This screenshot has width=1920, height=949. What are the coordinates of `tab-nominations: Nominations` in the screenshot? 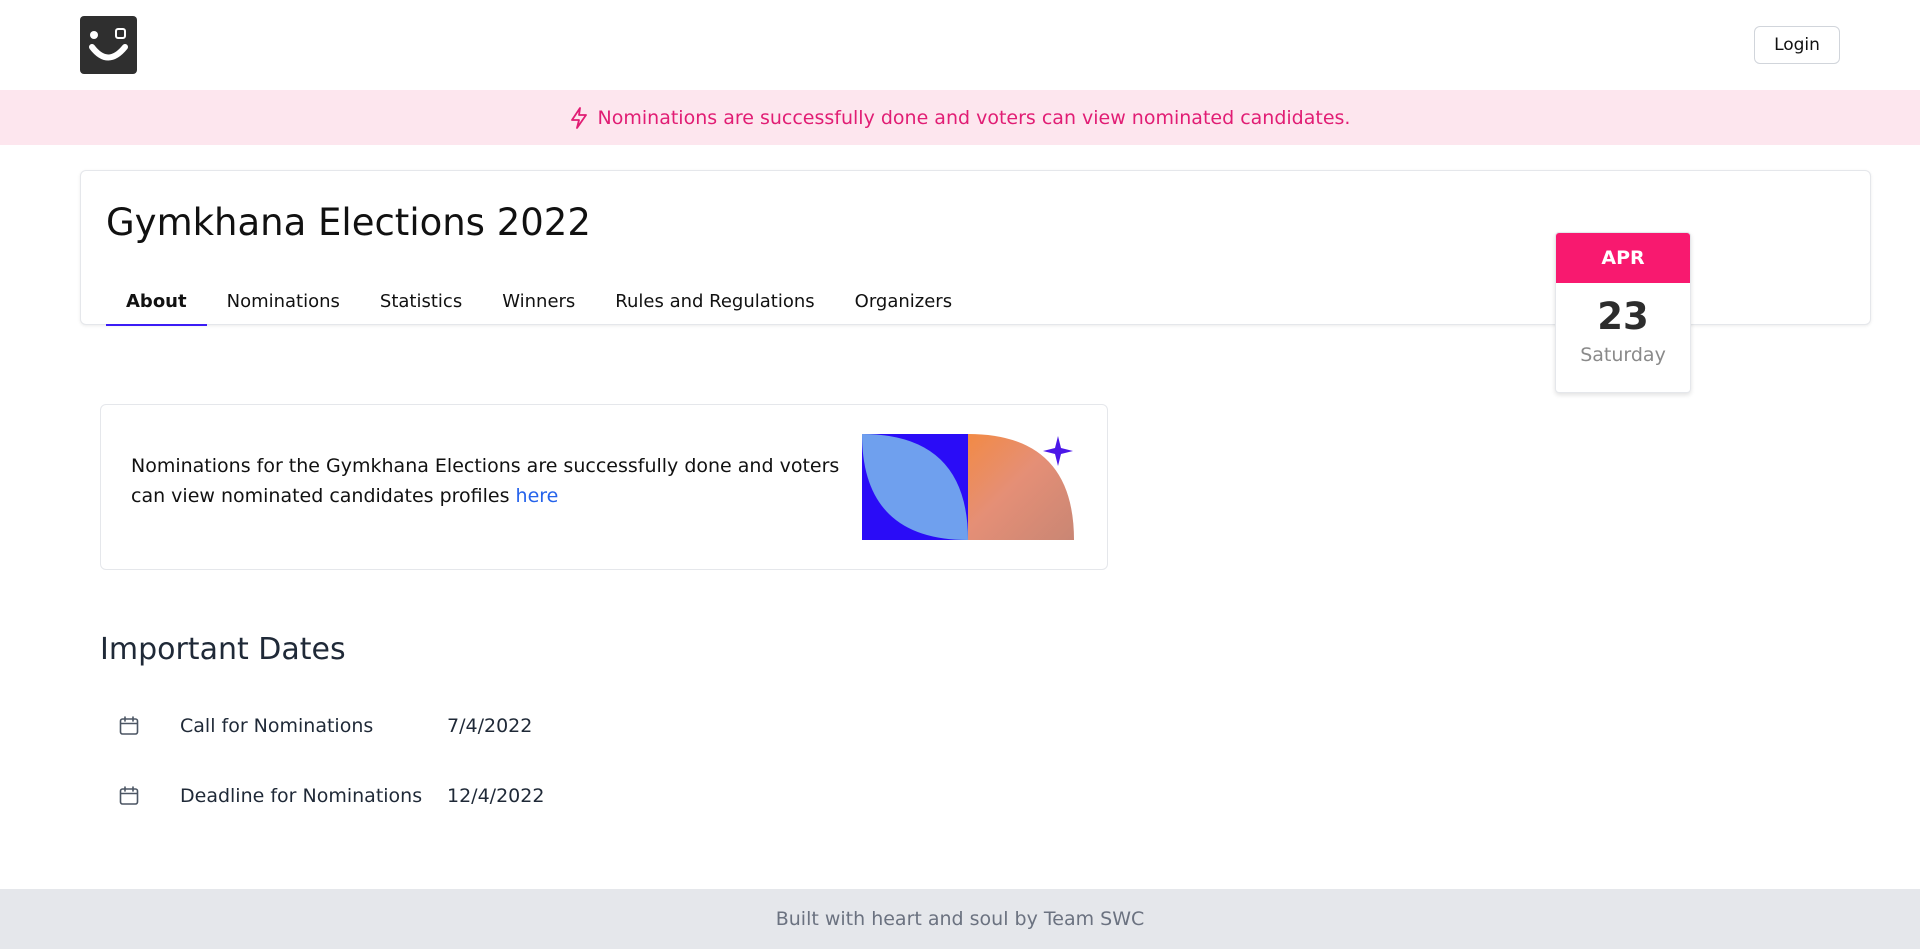 It's located at (283, 301).